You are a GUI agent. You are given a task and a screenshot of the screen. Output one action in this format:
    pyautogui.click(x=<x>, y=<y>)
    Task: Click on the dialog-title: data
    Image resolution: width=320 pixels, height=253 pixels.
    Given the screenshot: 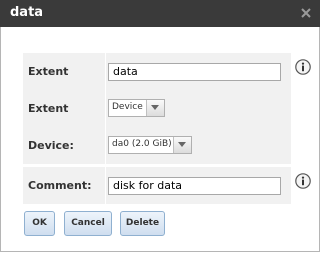 What is the action you would take?
    pyautogui.click(x=27, y=12)
    